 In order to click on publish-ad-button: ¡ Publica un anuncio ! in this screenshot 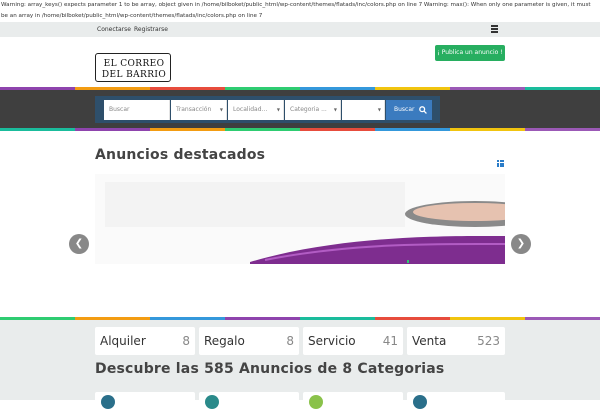, I will do `click(470, 53)`.